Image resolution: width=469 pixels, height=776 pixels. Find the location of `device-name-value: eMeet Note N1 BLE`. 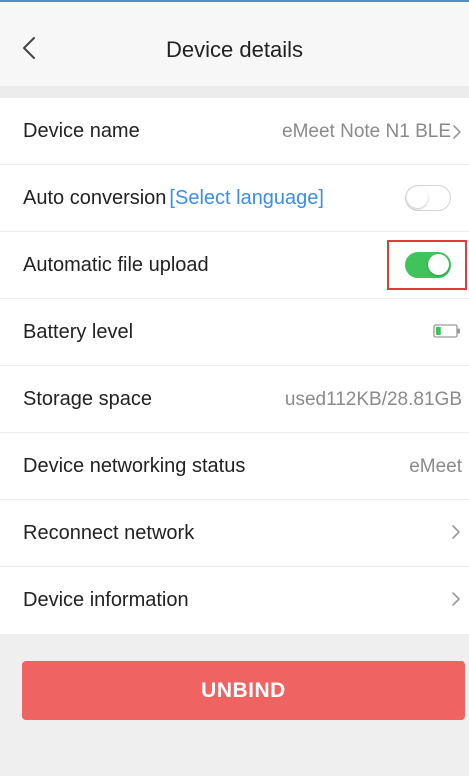

device-name-value: eMeet Note N1 BLE is located at coordinates (366, 131).